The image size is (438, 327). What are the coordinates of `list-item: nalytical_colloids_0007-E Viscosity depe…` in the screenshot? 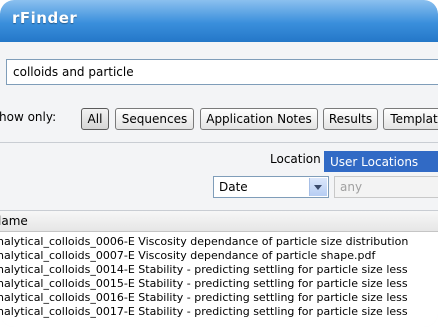 It's located at (219, 256).